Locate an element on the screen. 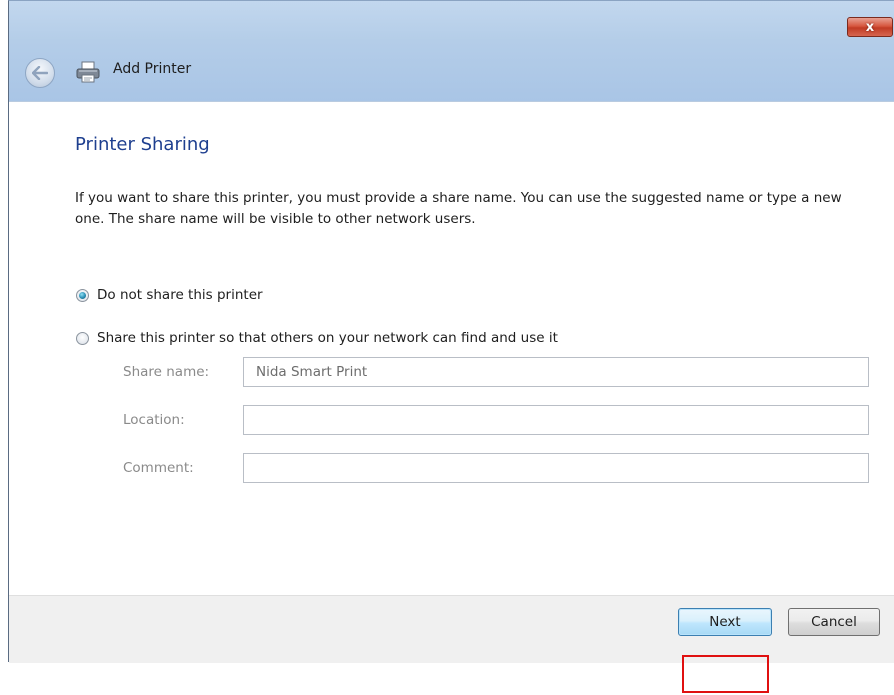  cancel-button: Cancel is located at coordinates (834, 622).